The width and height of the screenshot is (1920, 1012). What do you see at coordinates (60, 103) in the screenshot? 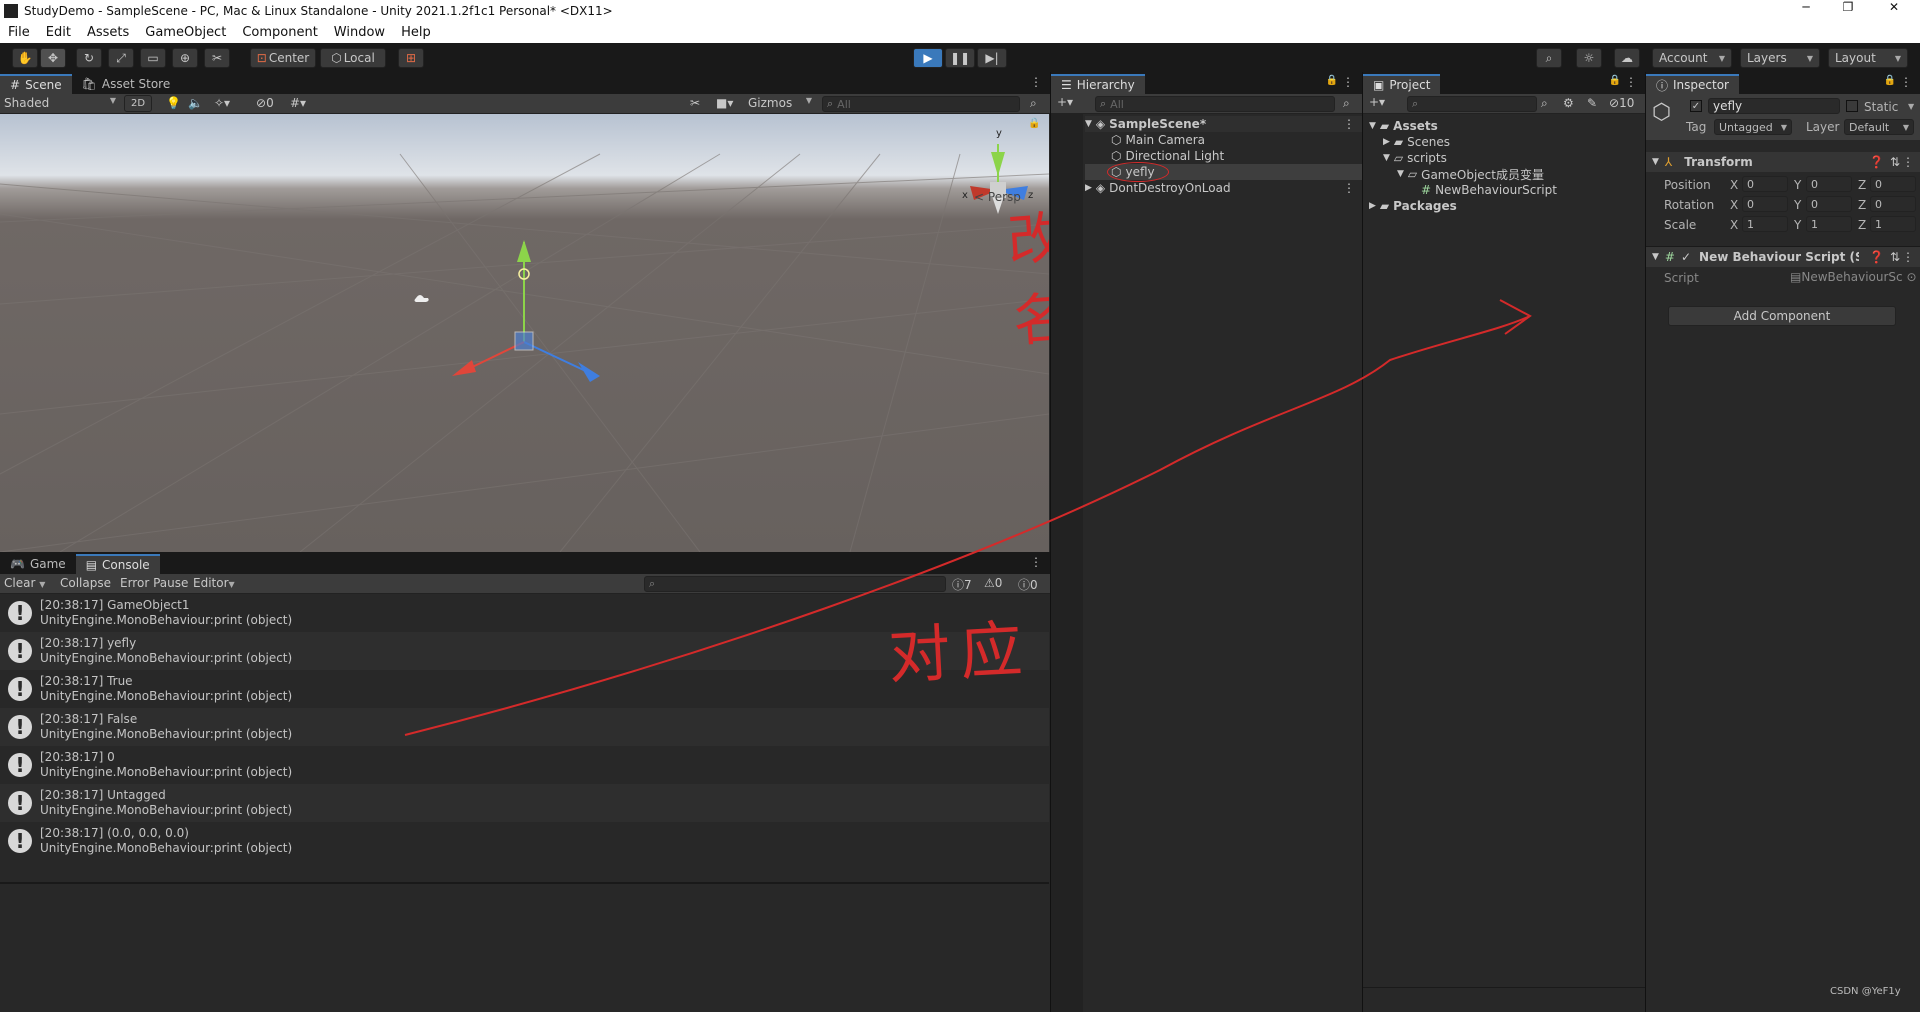
I see `shading-dropdown: Shaded ▼` at bounding box center [60, 103].